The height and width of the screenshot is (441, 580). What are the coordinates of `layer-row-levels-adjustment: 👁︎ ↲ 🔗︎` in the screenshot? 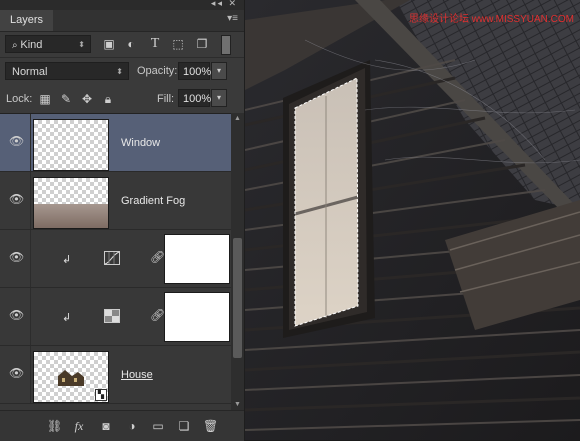 It's located at (115, 317).